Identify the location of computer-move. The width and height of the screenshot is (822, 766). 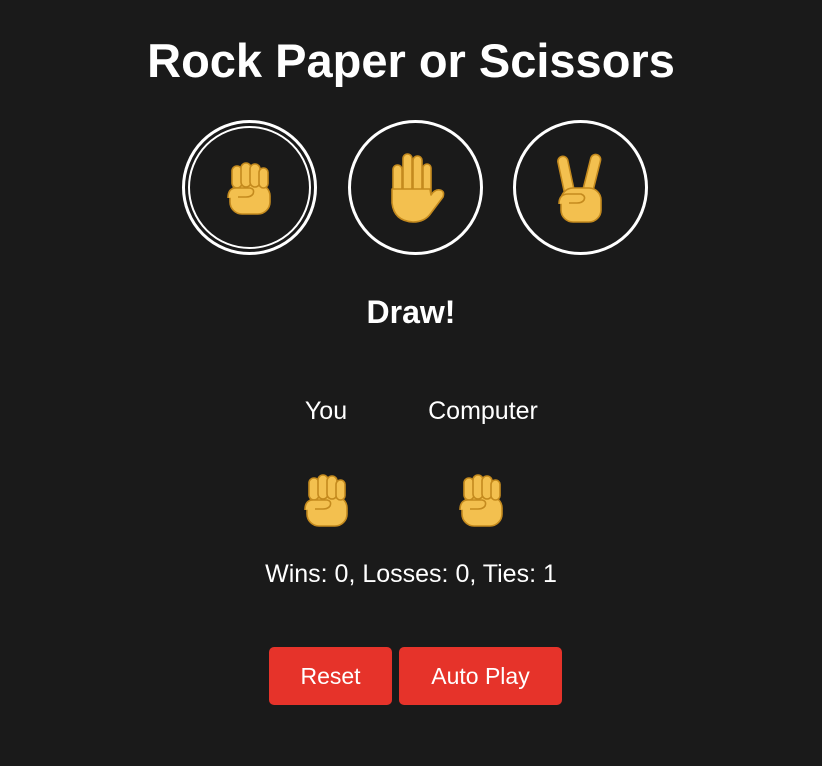
(482, 502).